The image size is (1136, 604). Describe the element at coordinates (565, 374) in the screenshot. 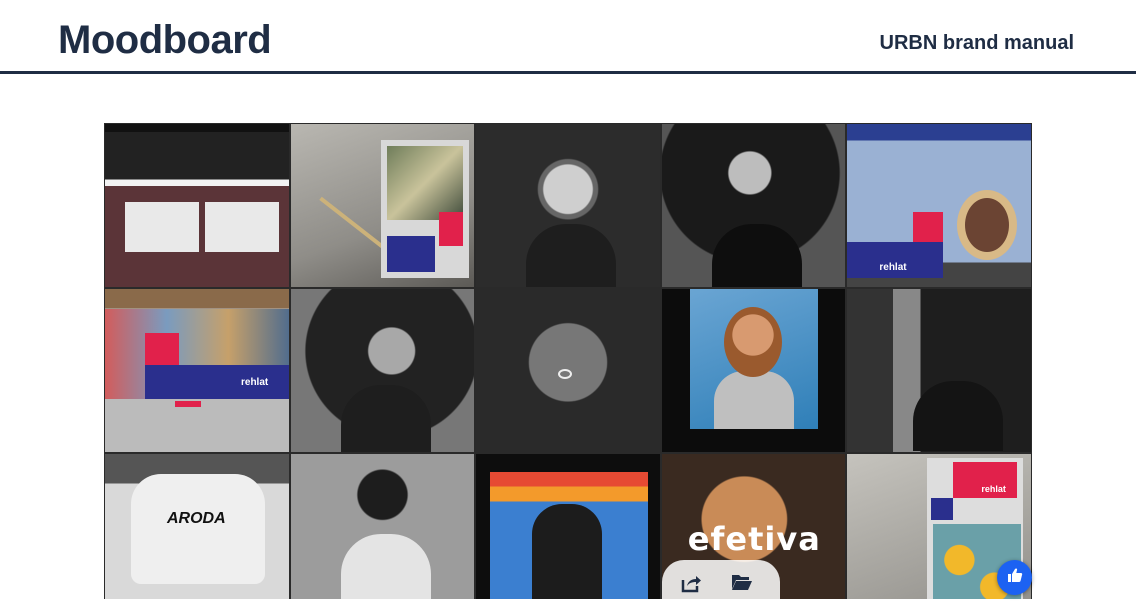

I see `cap-logo` at that location.